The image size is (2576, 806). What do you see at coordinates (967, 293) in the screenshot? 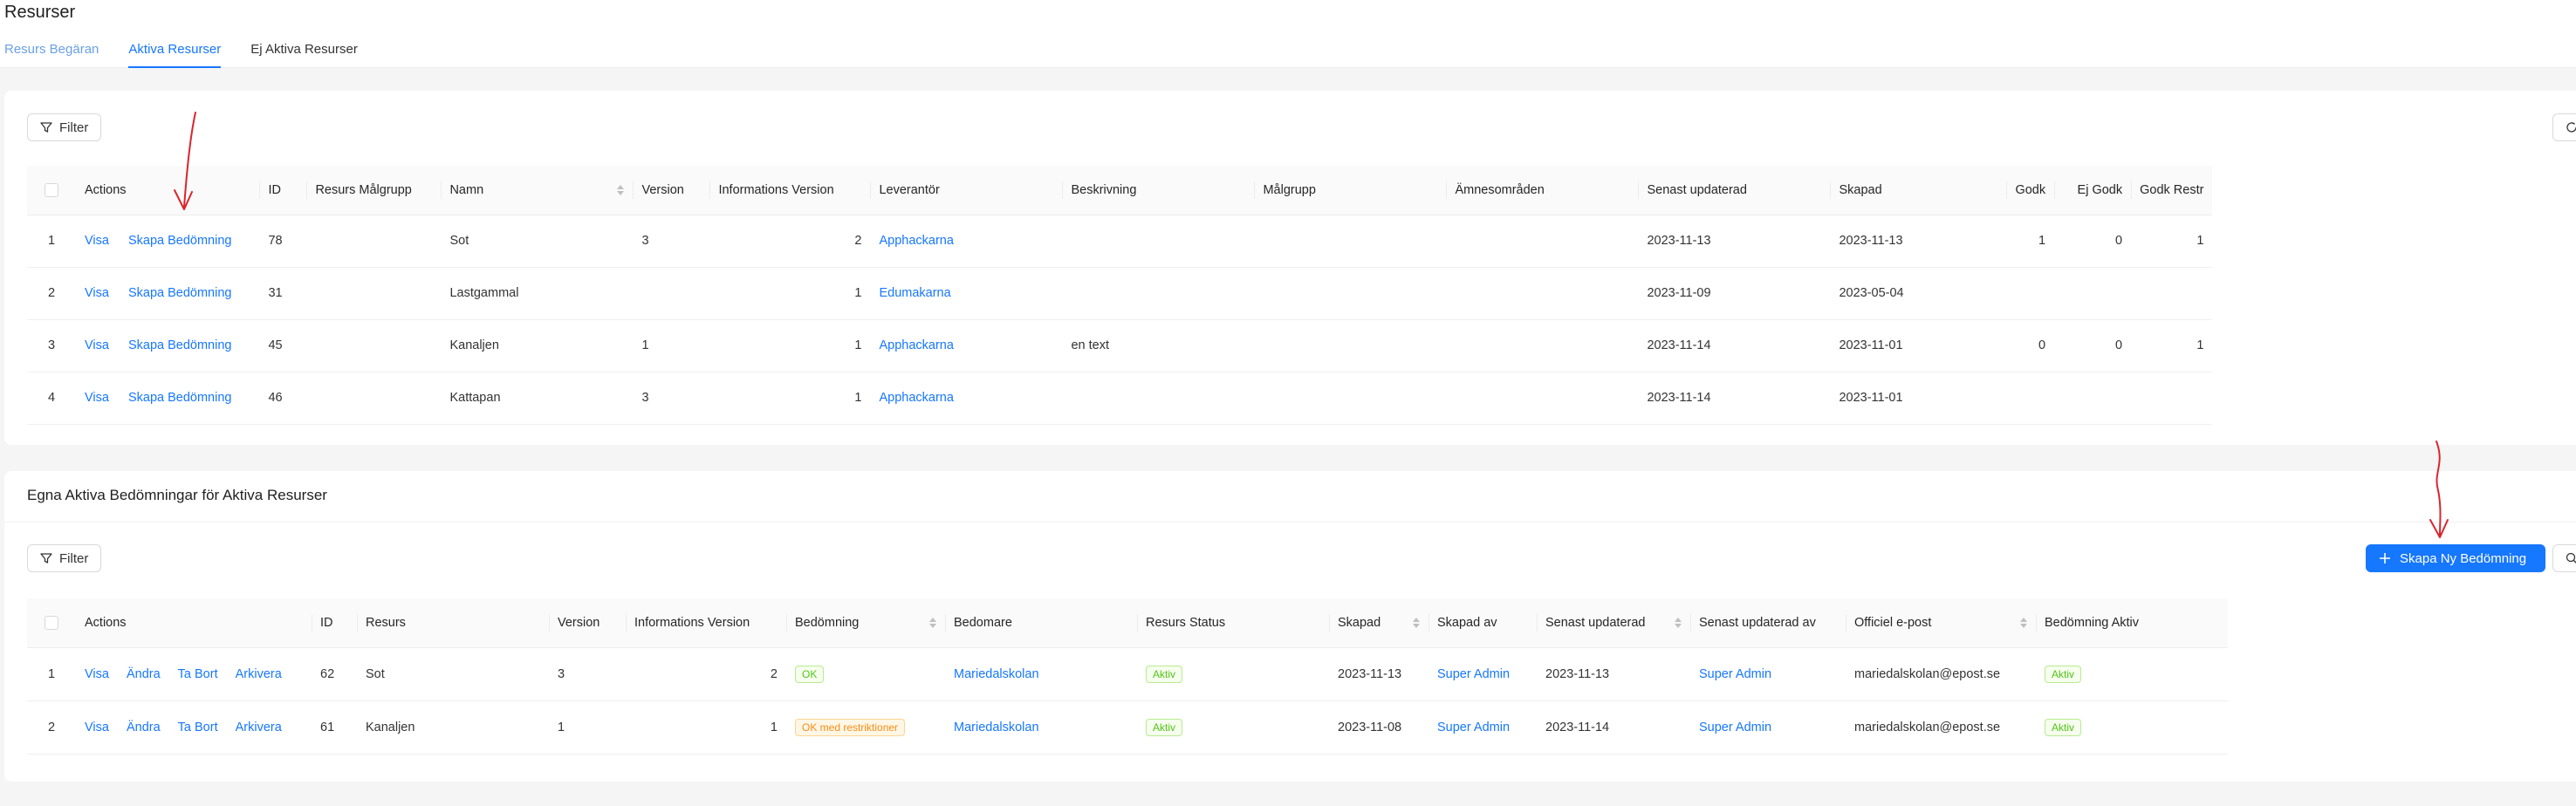
I see `cell-leverantor-link: Edumakarna` at bounding box center [967, 293].